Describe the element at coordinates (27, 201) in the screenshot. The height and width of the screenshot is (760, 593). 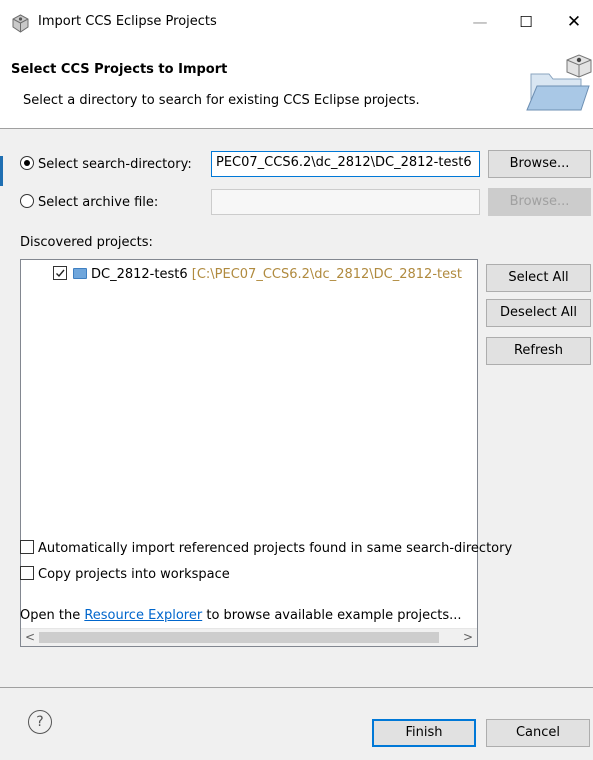
I see `archive-file-radio` at that location.